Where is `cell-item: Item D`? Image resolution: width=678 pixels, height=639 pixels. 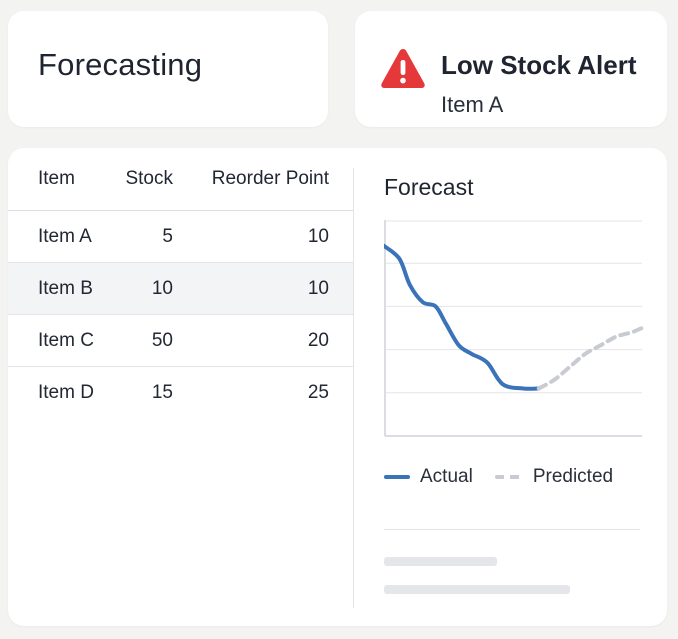
cell-item: Item D is located at coordinates (66, 392).